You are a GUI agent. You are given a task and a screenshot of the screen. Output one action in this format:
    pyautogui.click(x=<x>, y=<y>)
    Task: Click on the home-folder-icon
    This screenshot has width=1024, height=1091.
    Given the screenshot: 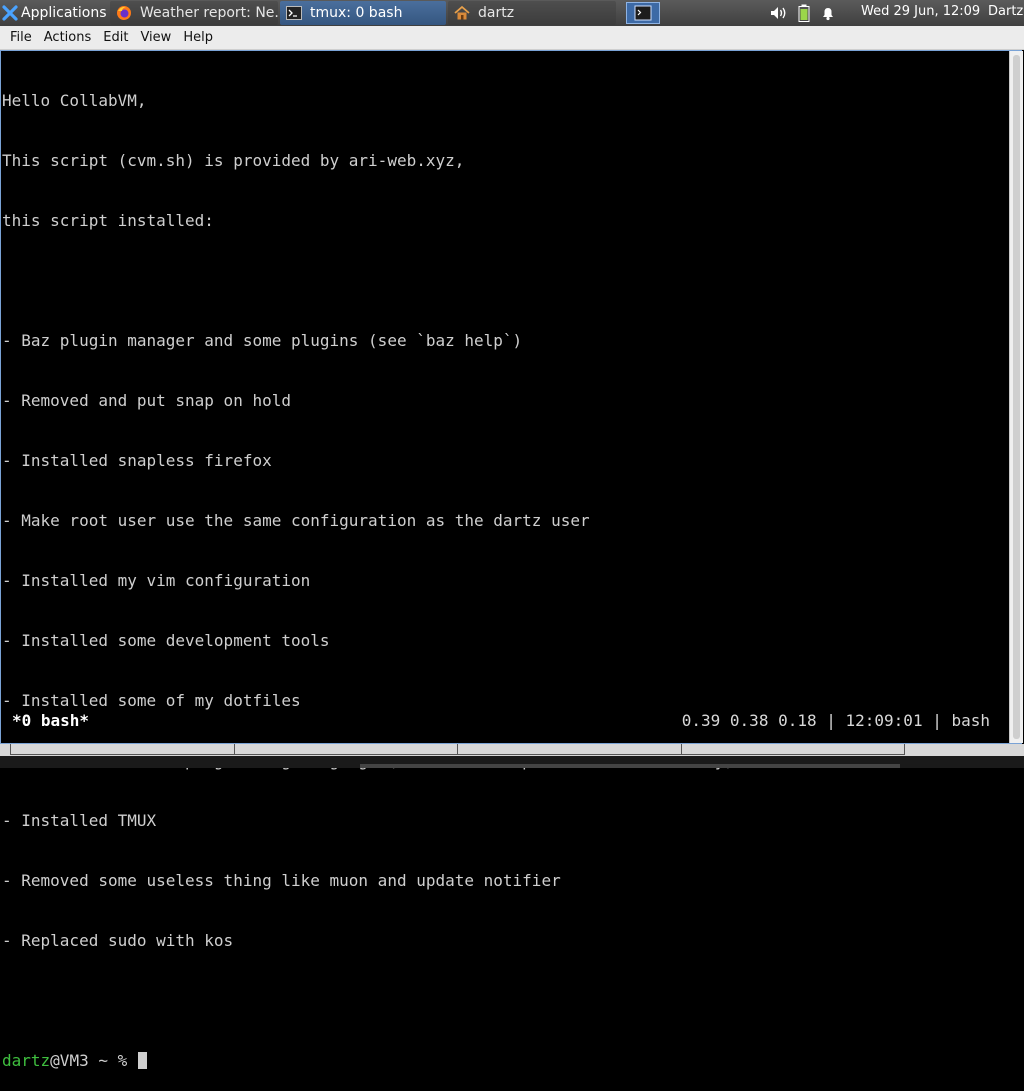 What is the action you would take?
    pyautogui.click(x=462, y=12)
    